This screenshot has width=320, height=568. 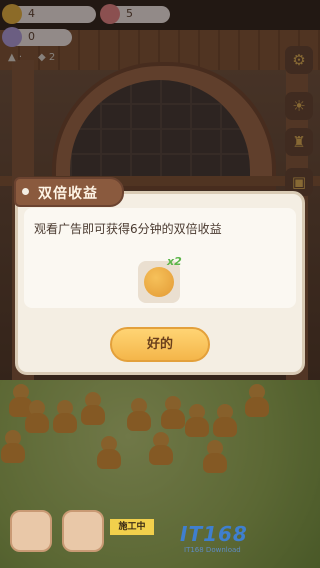 I want to click on dialog-title: 双倍收益, so click(x=68, y=194).